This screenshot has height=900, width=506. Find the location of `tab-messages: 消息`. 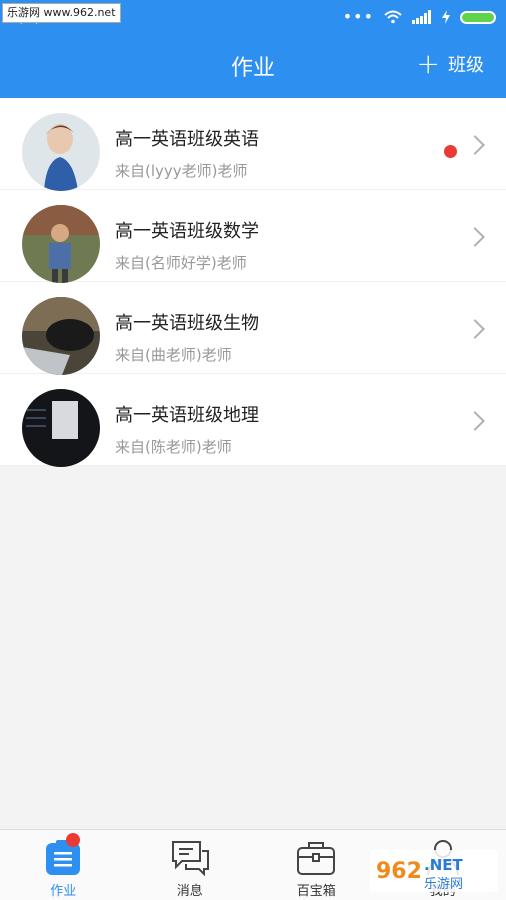

tab-messages: 消息 is located at coordinates (190, 865).